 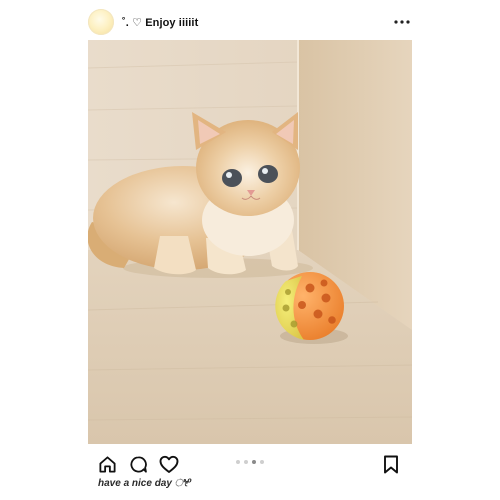 What do you see at coordinates (254, 462) in the screenshot?
I see `carousel-dot-active` at bounding box center [254, 462].